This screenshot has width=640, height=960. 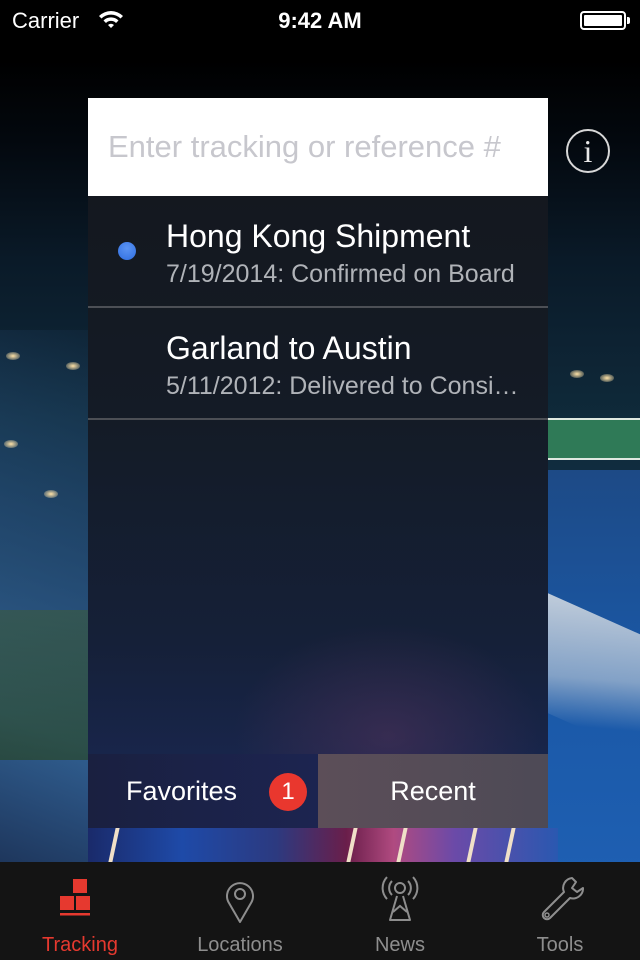 I want to click on clock: 9:42 AM, so click(x=320, y=20).